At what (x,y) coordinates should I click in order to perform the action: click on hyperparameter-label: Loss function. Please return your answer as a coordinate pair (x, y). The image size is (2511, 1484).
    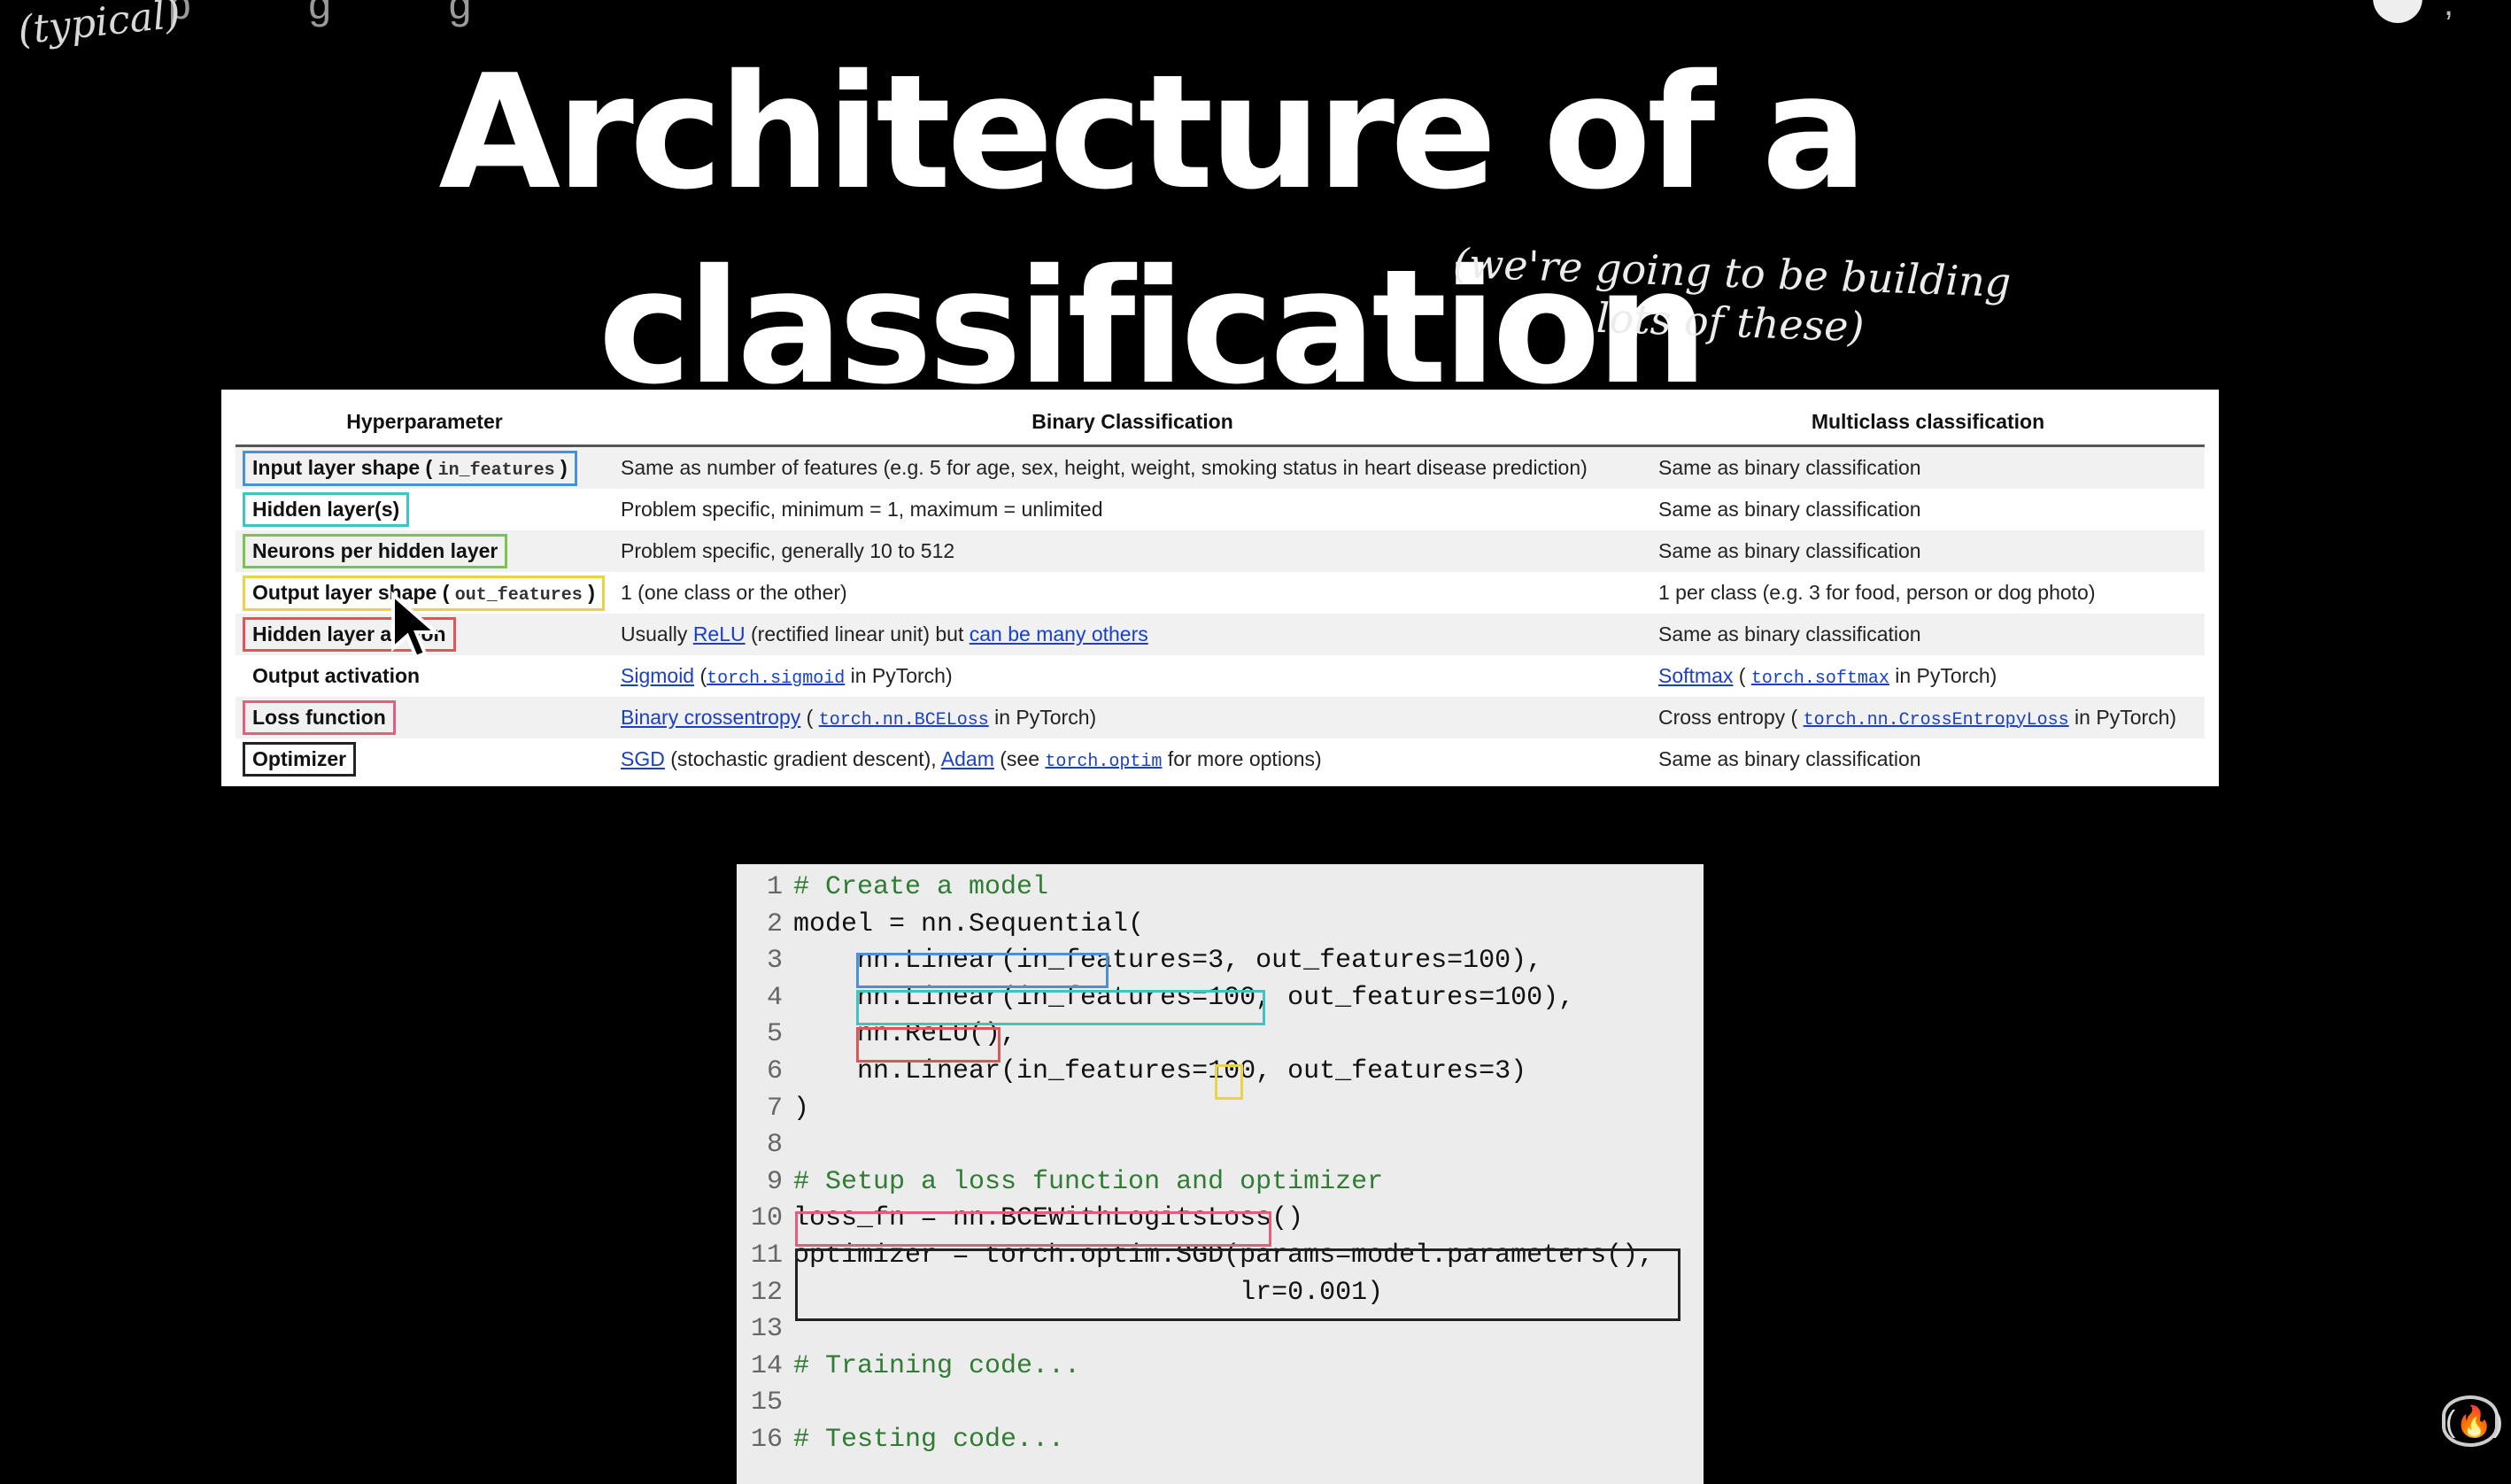
    Looking at the image, I should click on (319, 717).